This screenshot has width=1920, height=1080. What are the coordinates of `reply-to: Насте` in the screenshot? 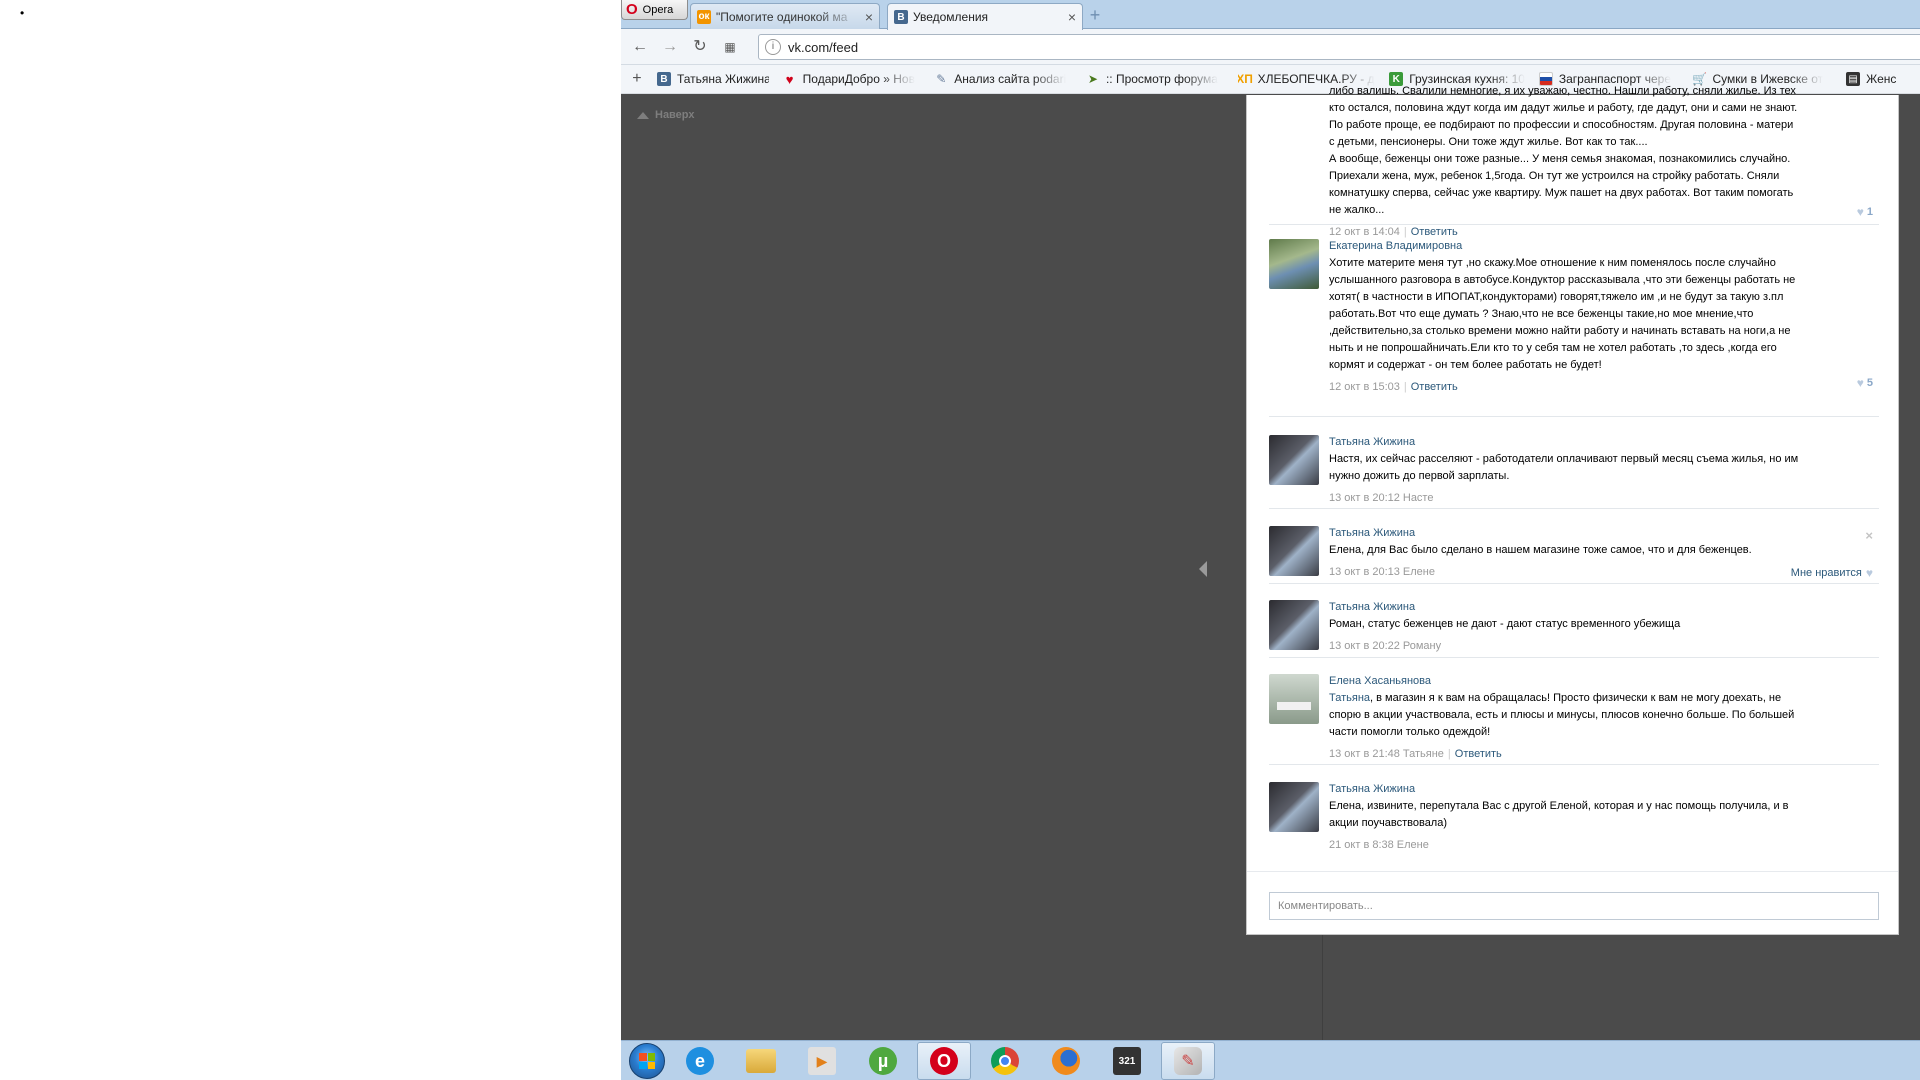 It's located at (1418, 498).